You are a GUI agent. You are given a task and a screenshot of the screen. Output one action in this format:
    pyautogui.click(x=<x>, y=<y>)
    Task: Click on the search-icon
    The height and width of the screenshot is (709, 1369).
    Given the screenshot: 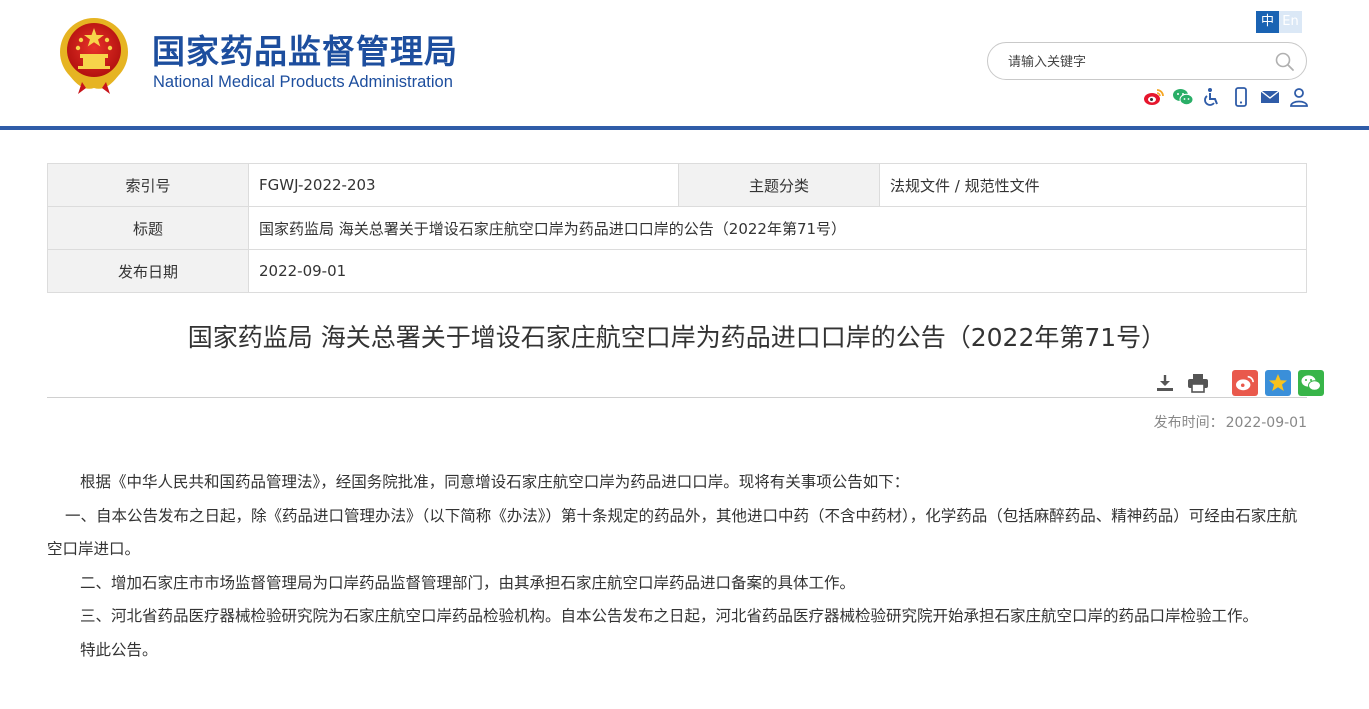 What is the action you would take?
    pyautogui.click(x=1285, y=62)
    